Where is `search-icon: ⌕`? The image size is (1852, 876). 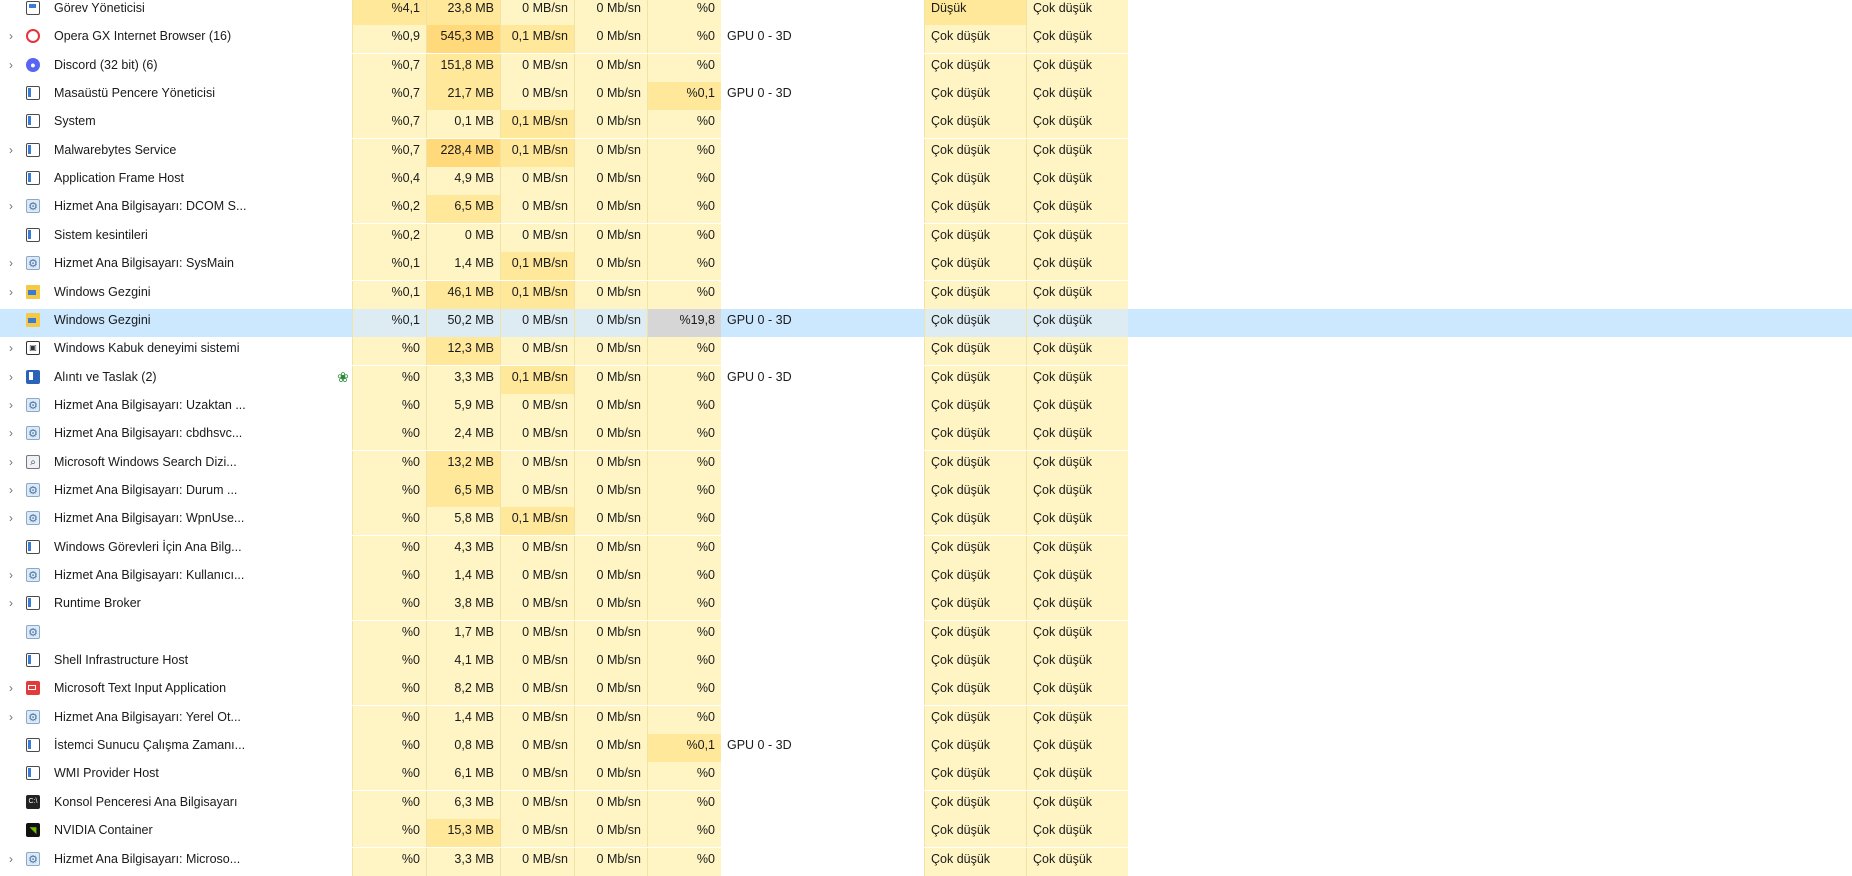 search-icon: ⌕ is located at coordinates (33, 461).